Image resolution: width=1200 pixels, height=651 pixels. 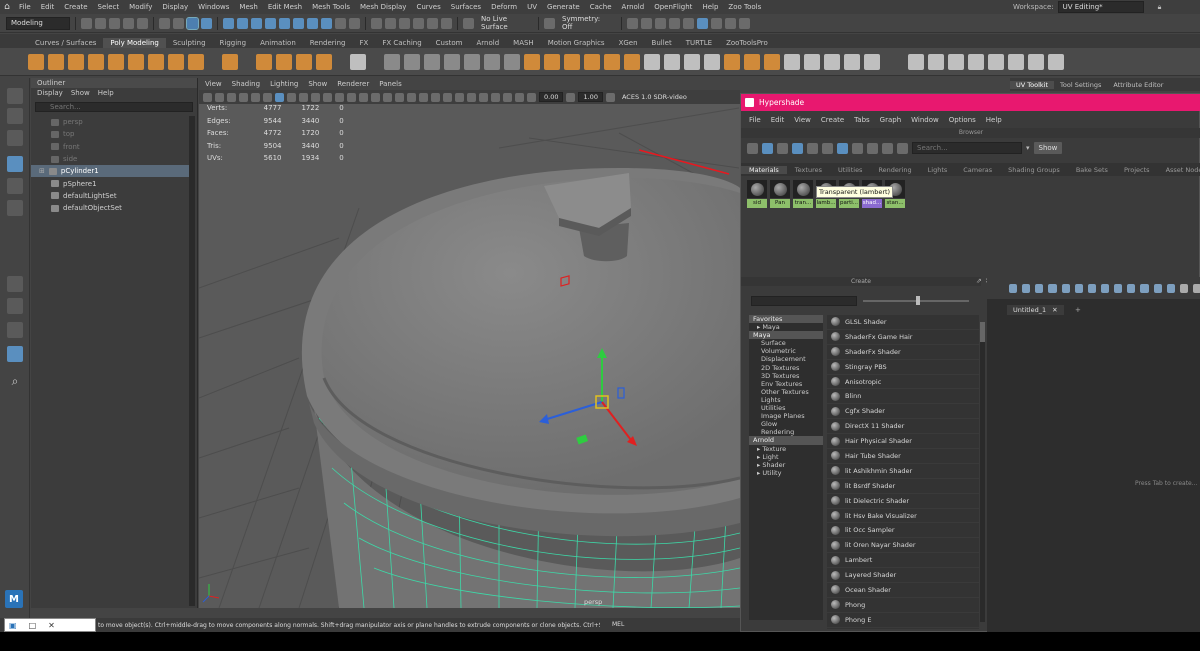 I want to click on hypershade-menu-item: View, so click(x=802, y=120).